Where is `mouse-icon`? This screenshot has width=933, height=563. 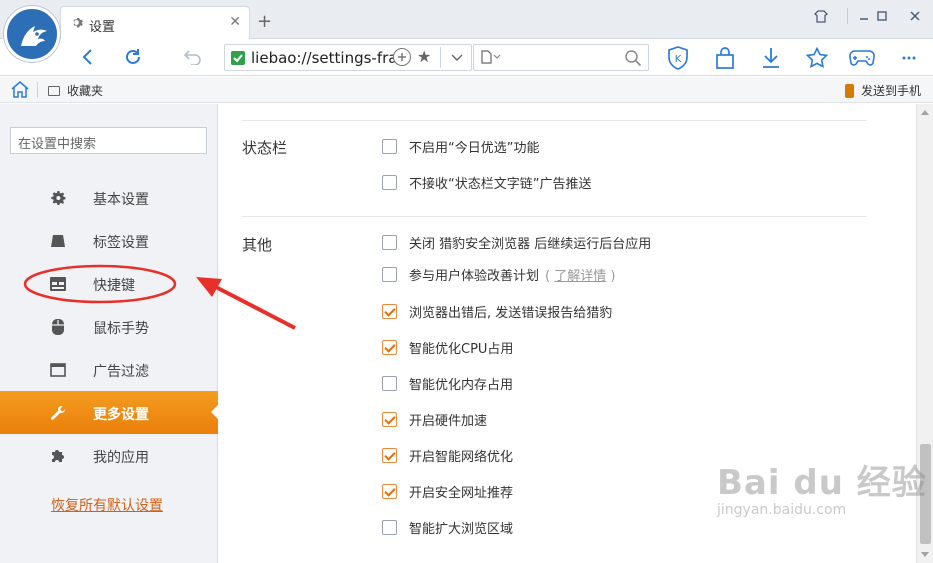
mouse-icon is located at coordinates (57, 326).